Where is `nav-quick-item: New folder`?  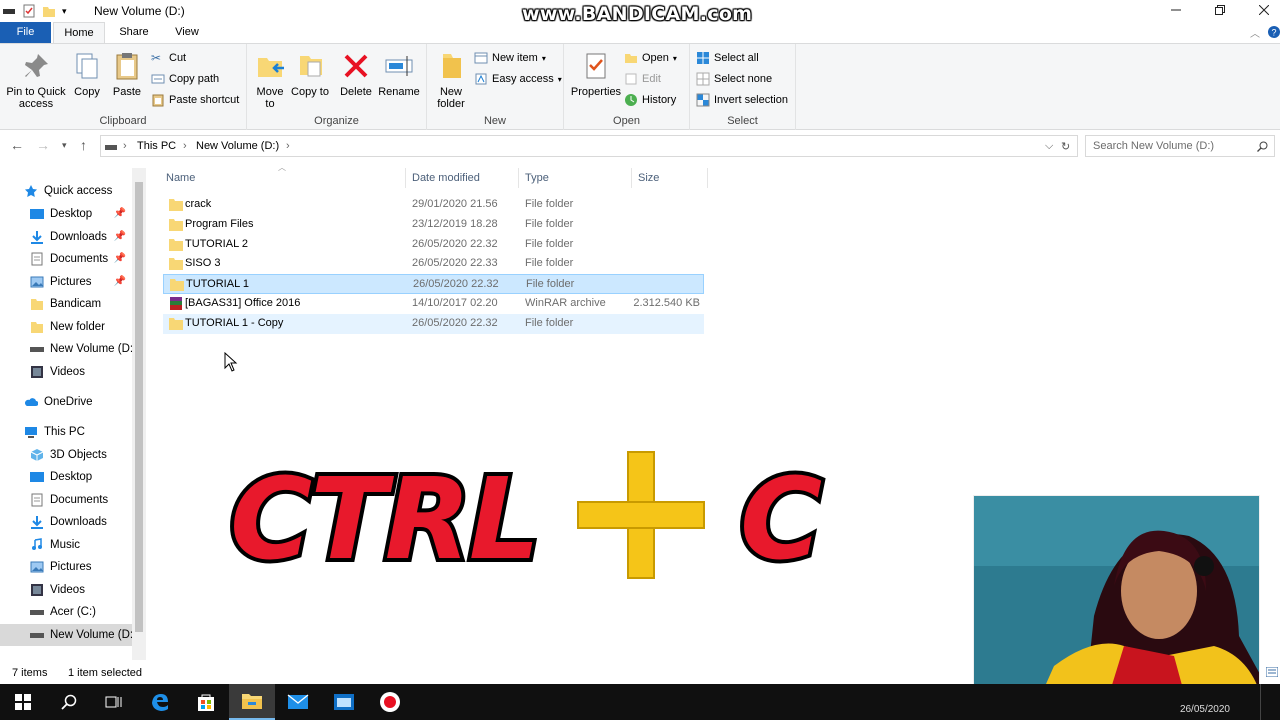
nav-quick-item: New folder is located at coordinates (66, 327).